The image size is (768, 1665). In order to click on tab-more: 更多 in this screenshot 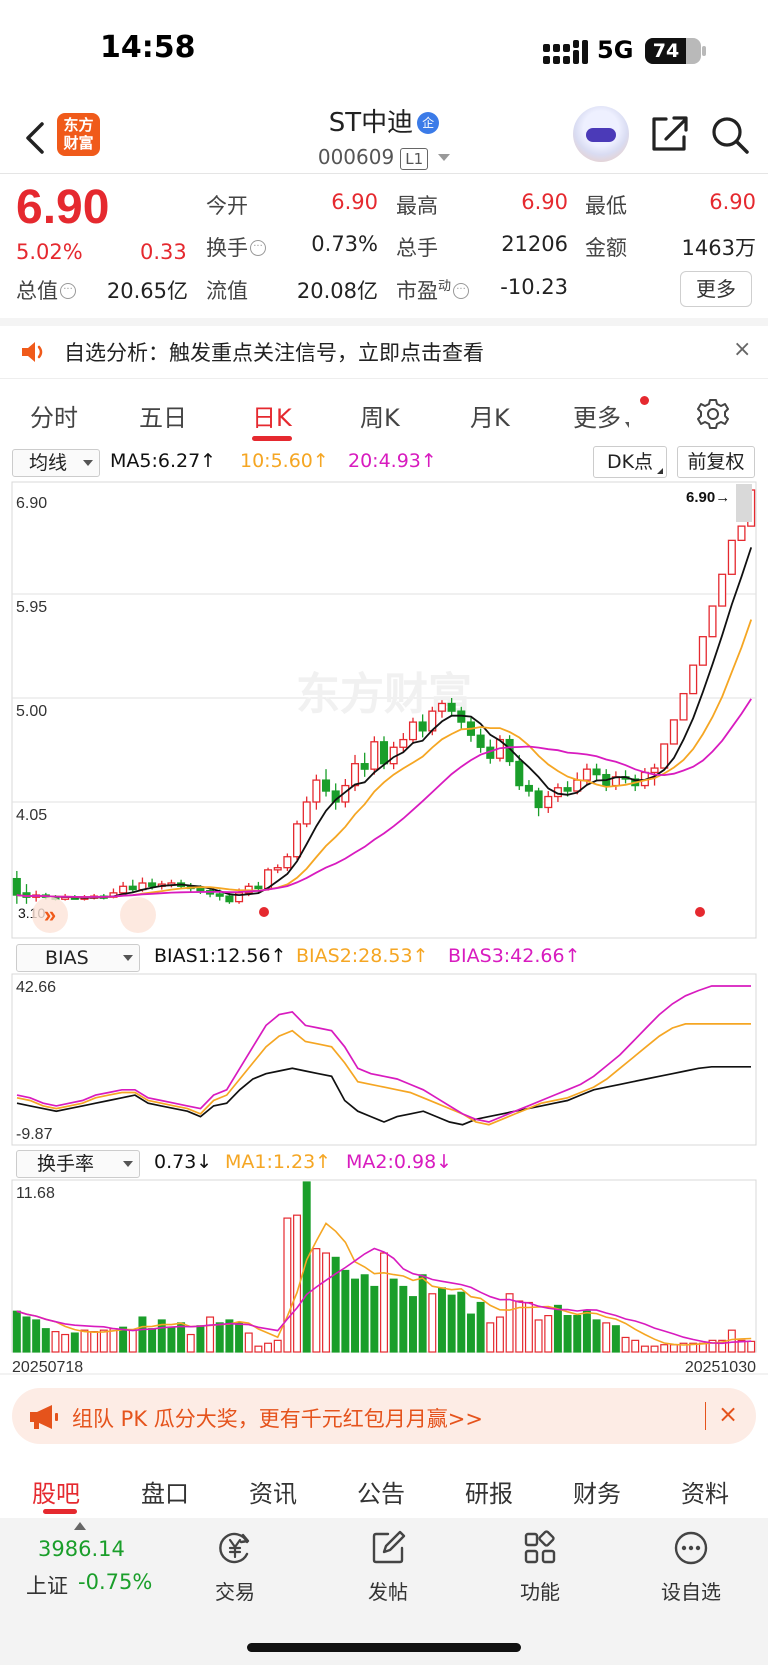, I will do `click(601, 415)`.